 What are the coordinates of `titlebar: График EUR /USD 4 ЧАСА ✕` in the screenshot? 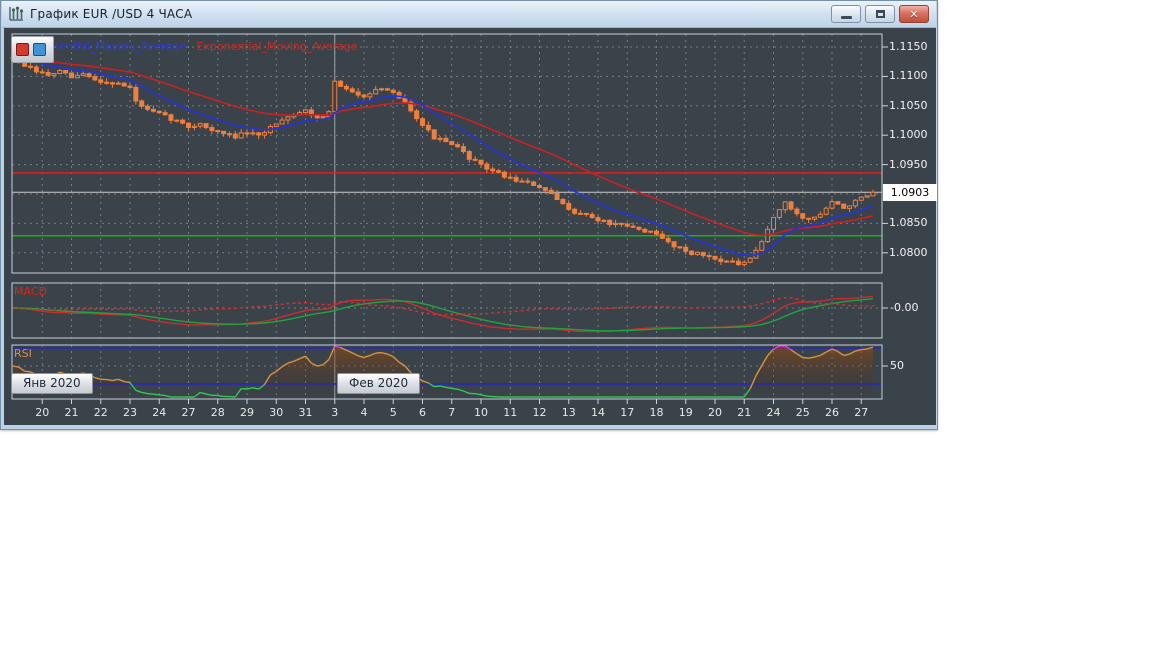 It's located at (469, 14).